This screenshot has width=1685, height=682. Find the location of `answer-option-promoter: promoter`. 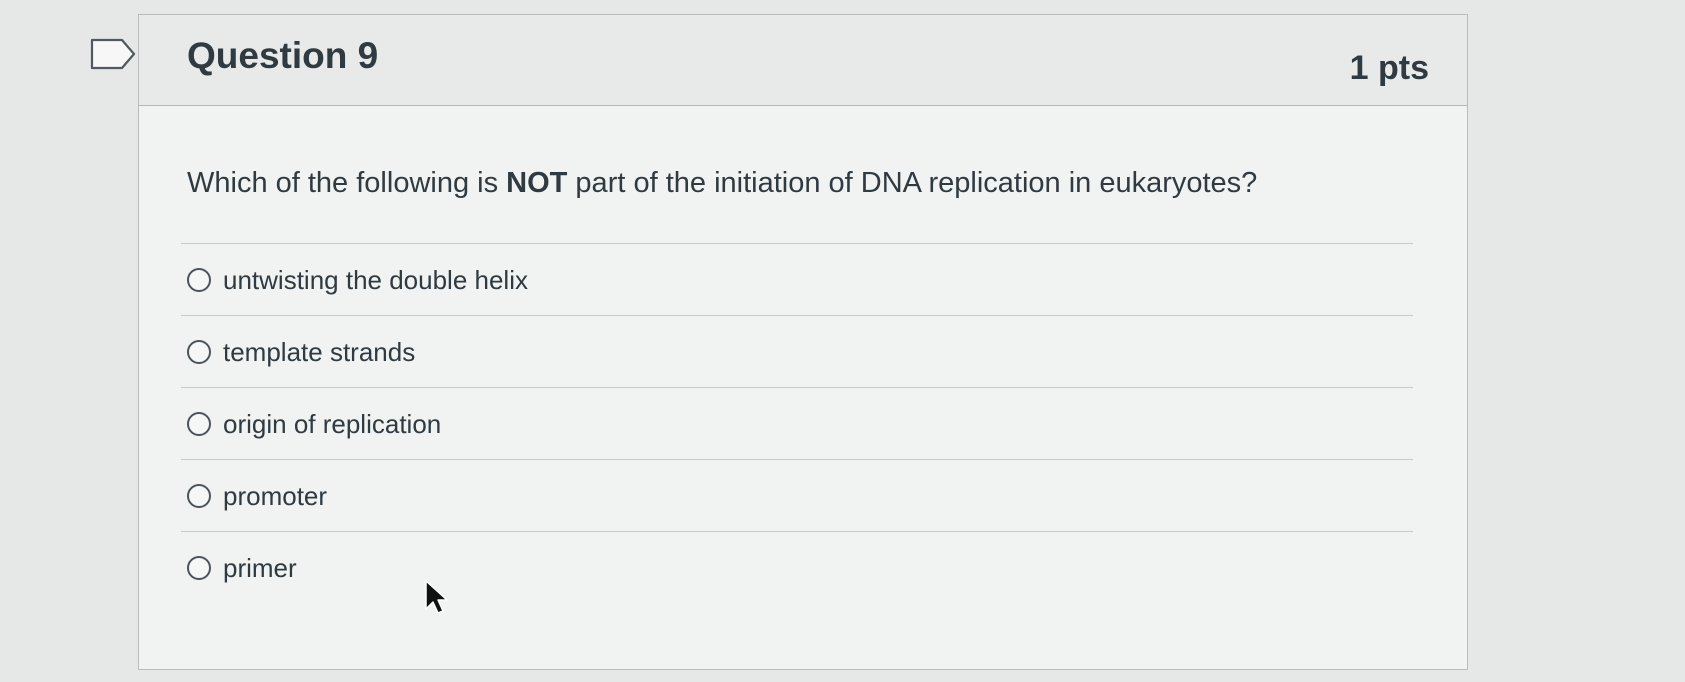

answer-option-promoter: promoter is located at coordinates (797, 495).